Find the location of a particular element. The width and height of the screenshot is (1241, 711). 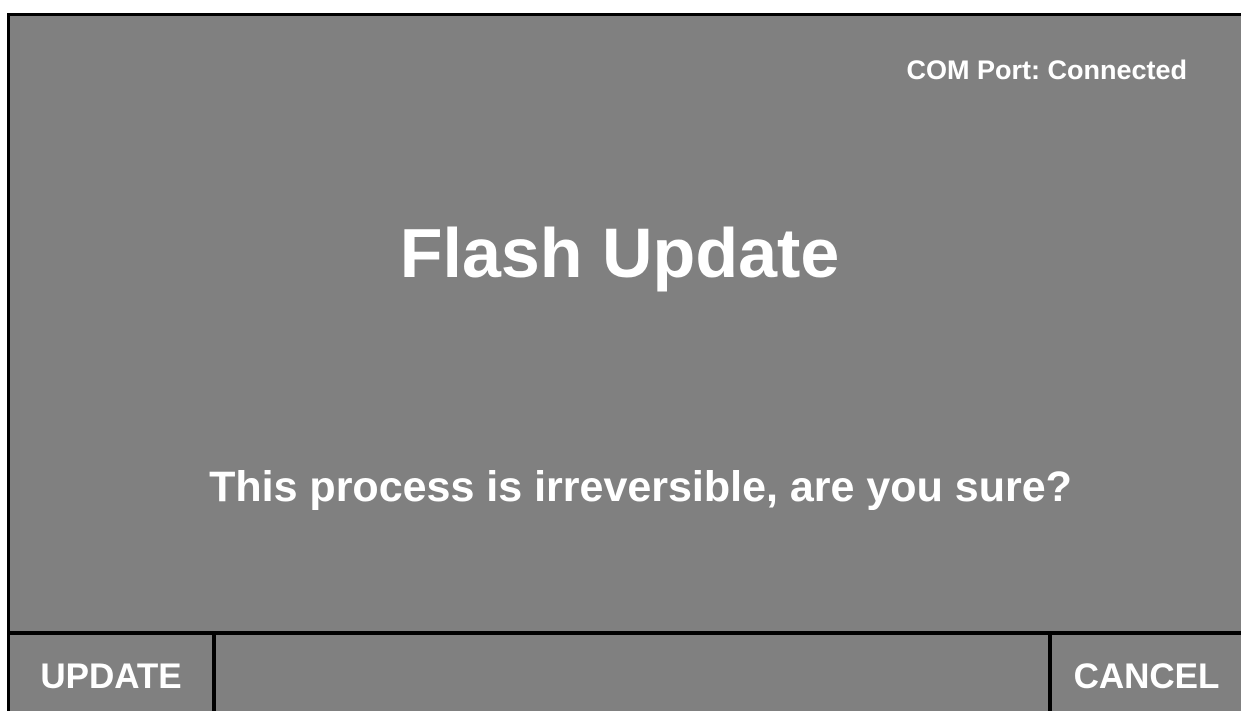

page-title: Flash Update is located at coordinates (619, 253).